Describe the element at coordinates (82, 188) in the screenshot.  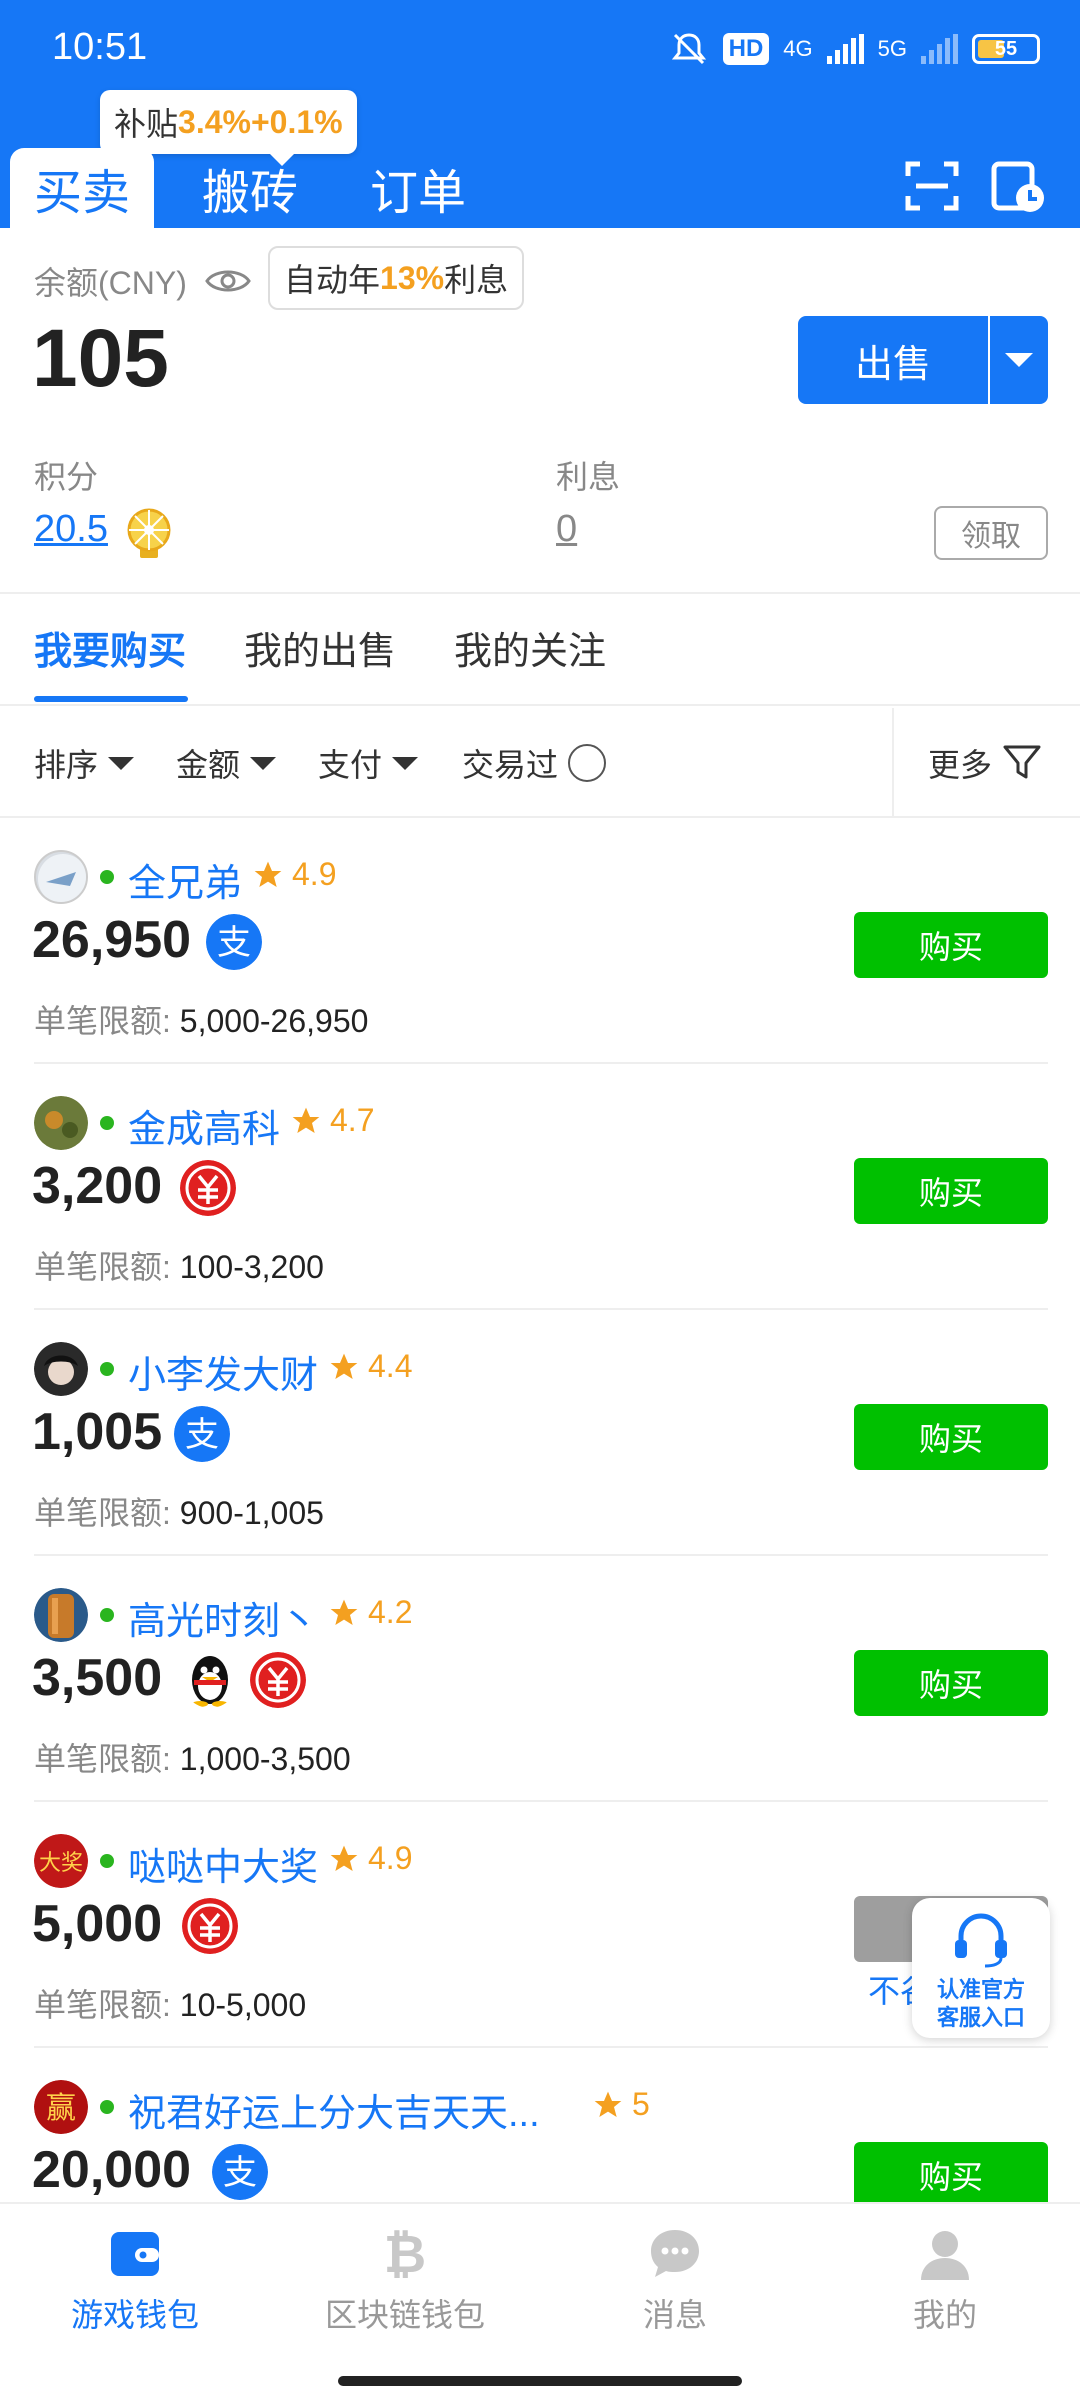
I see `tab-trade: 买卖` at that location.